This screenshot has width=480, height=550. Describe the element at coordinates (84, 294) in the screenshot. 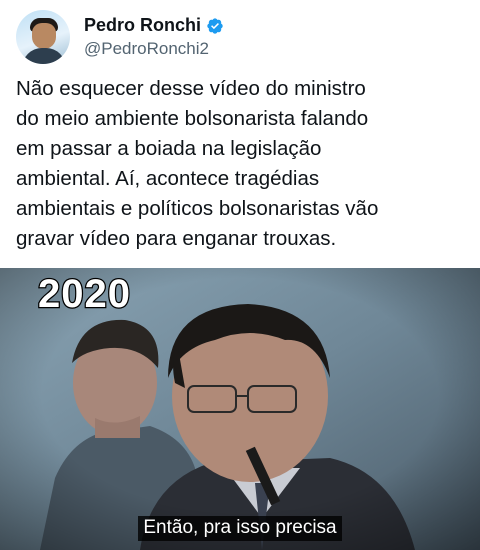

I see `year-overlay: 2020` at that location.